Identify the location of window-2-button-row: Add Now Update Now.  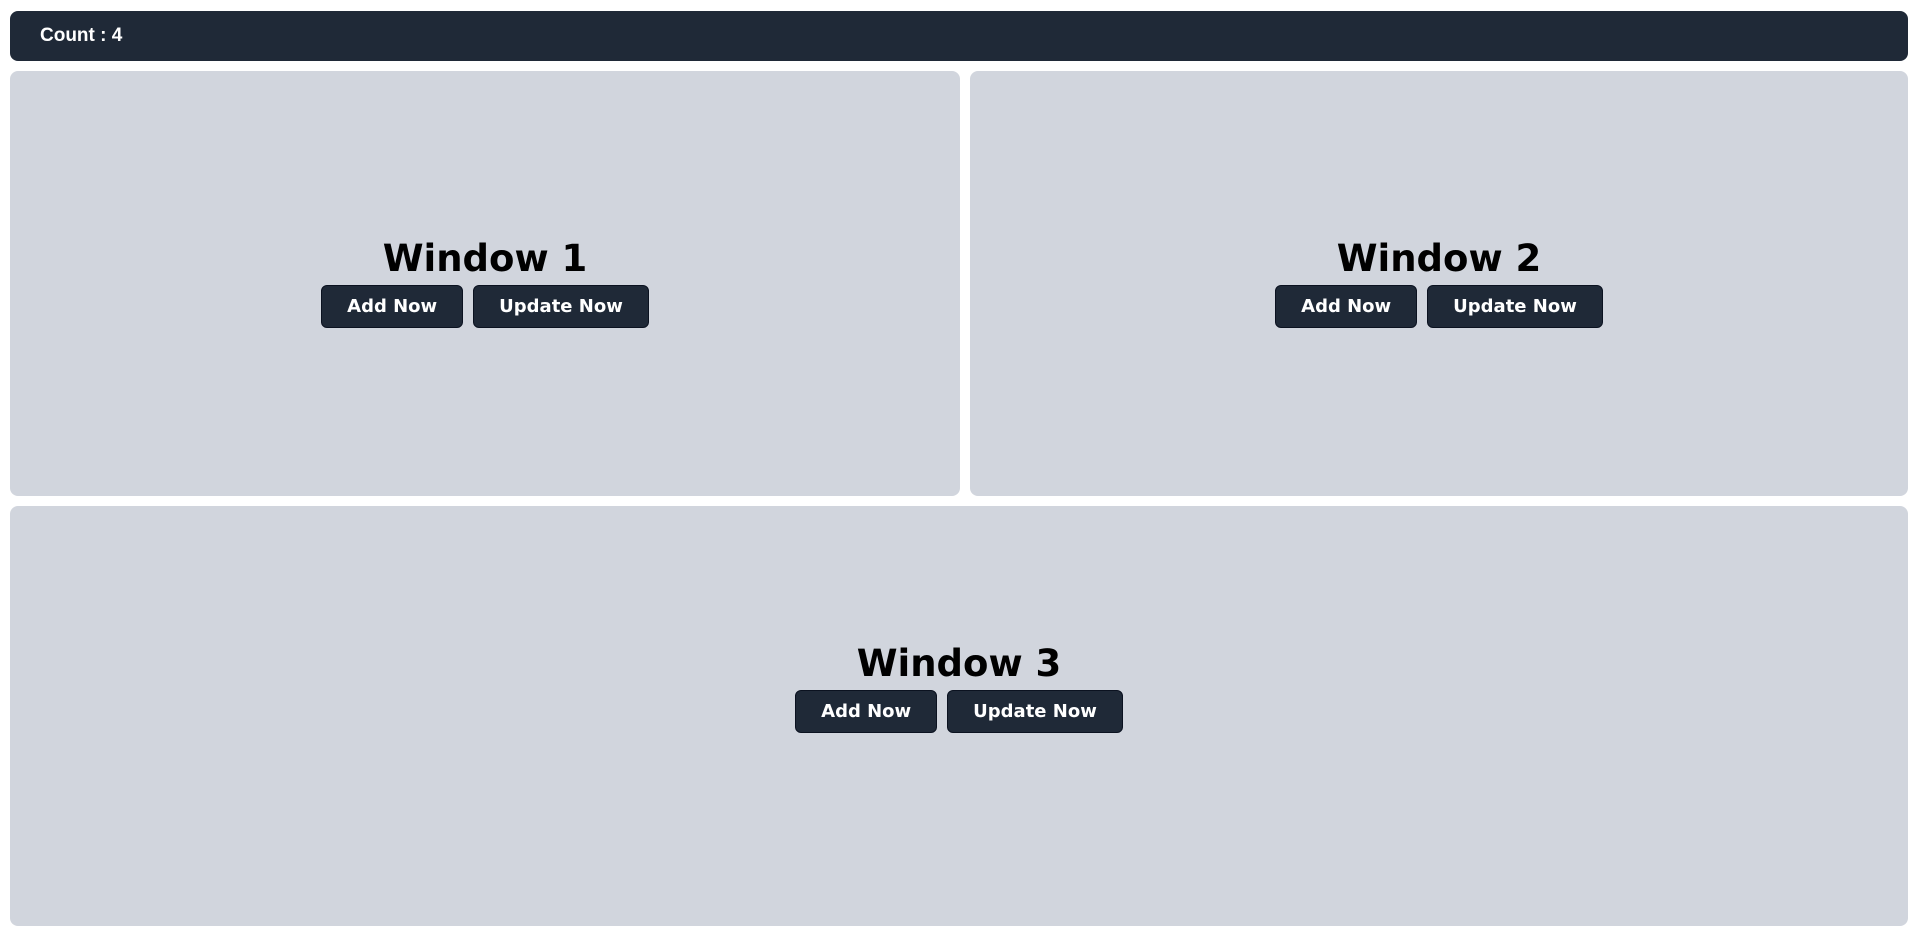
(1439, 307).